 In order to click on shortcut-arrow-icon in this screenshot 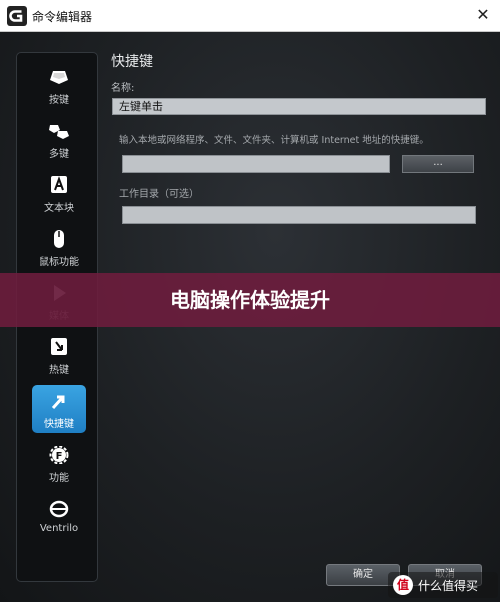, I will do `click(58, 402)`.